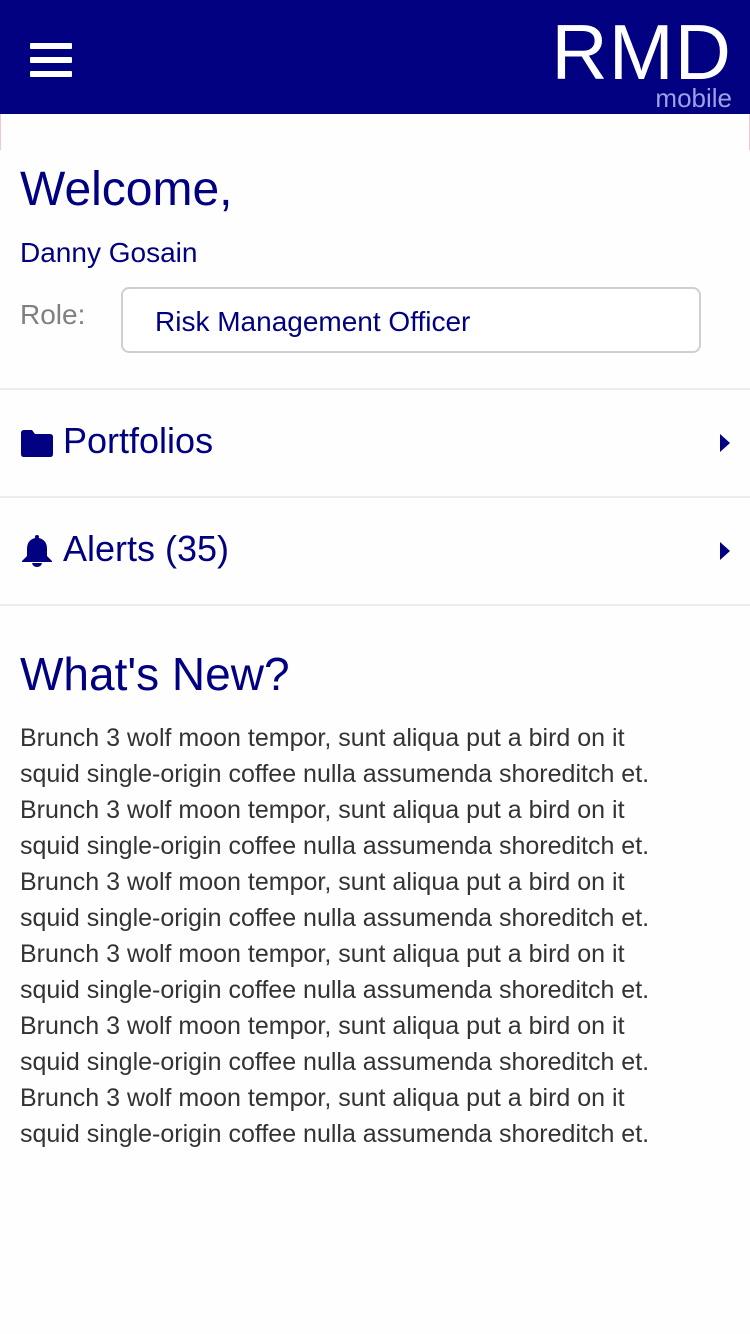  What do you see at coordinates (375, 57) in the screenshot?
I see `app-header: RMD mobile` at bounding box center [375, 57].